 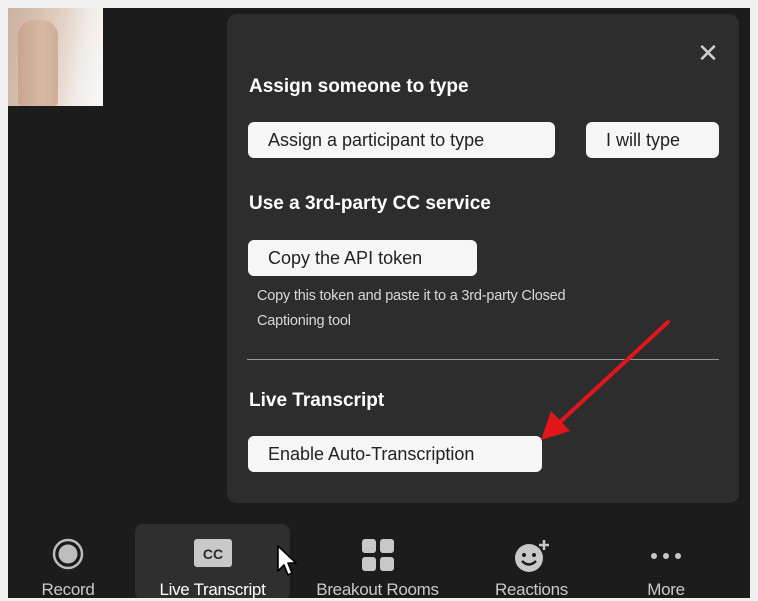 I want to click on mouse-cursor-icon, so click(x=287, y=560).